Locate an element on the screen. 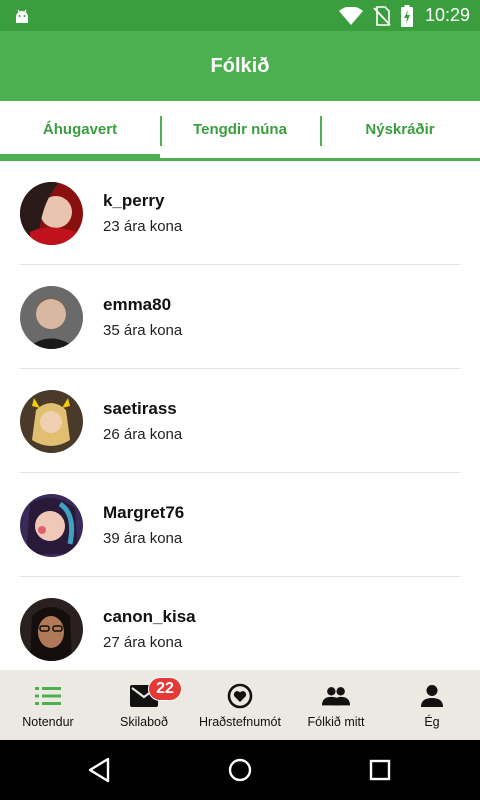  list-item: Margret76 39 ára kona is located at coordinates (240, 525).